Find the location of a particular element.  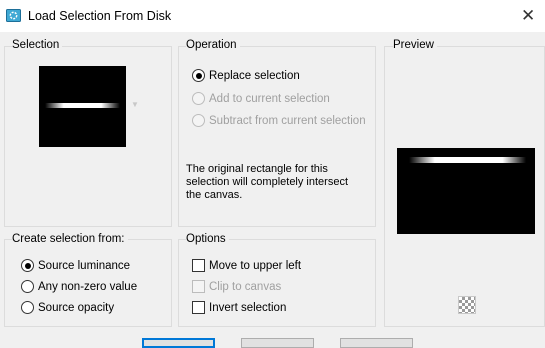

title-bar: Load Selection From Disk ✕ is located at coordinates (272, 16).